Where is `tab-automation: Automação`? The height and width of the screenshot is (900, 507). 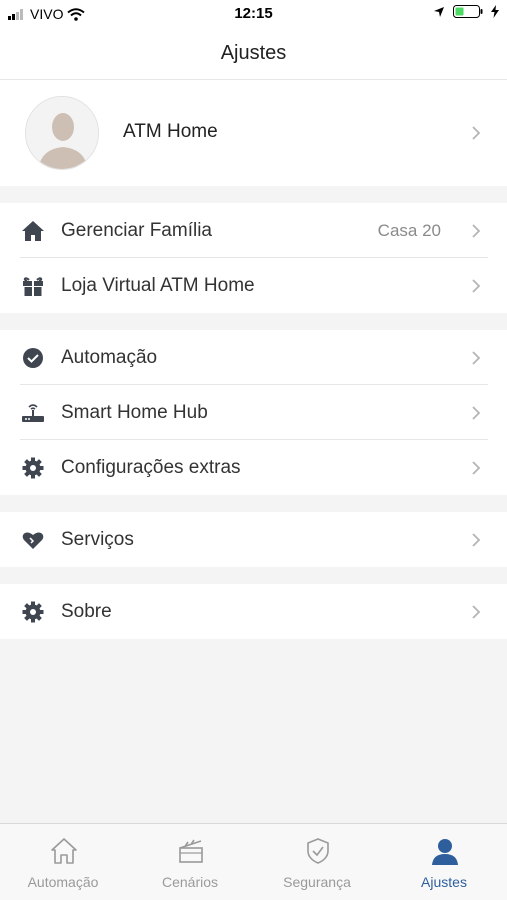 tab-automation: Automação is located at coordinates (63, 862).